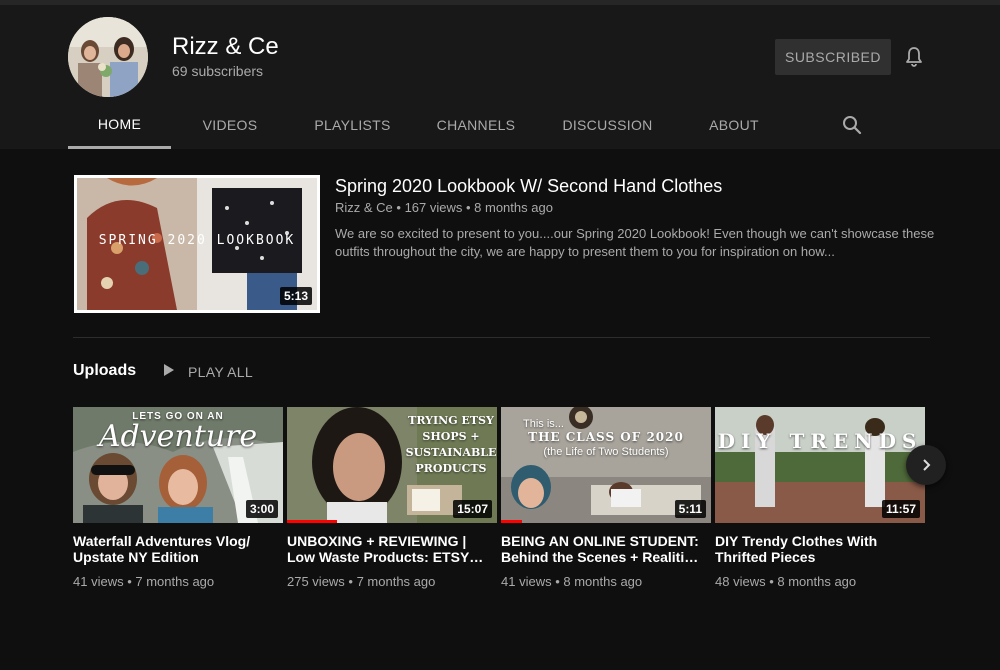 The image size is (1000, 670). Describe the element at coordinates (815, 550) in the screenshot. I see `video-title: DIY Trendy Clothes With Thrifted Pieces` at that location.